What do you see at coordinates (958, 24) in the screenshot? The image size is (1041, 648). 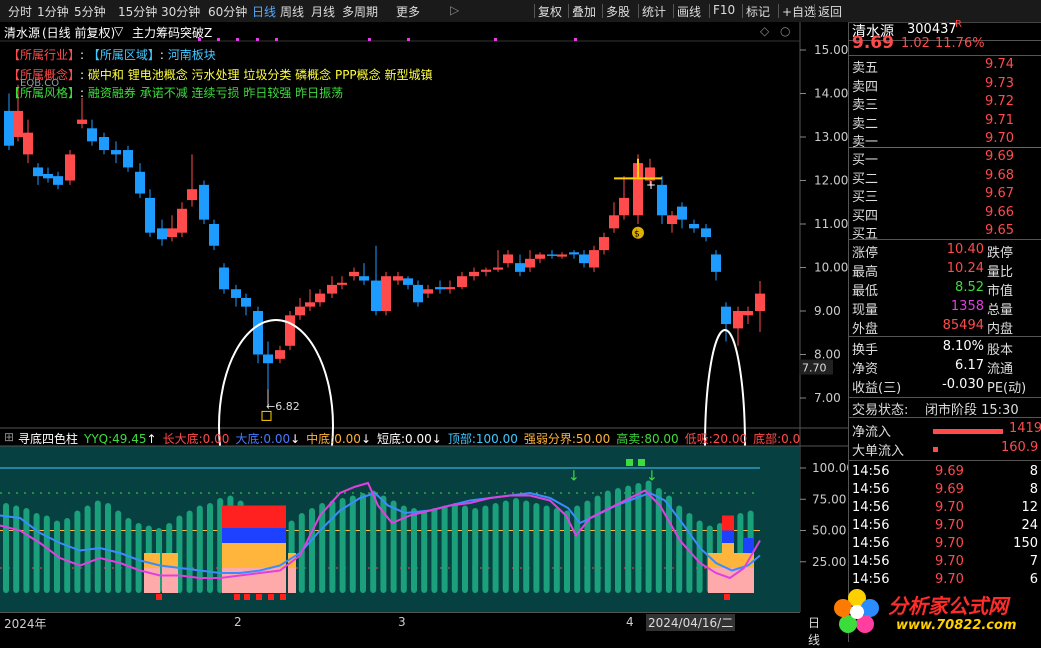 I see `quote-flag: R` at bounding box center [958, 24].